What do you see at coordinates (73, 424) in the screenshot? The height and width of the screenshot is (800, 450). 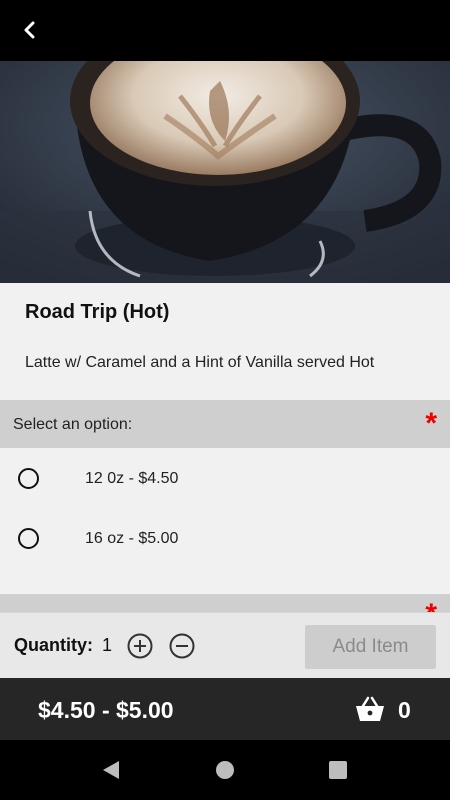 I see `option-section-title: Select an option:` at bounding box center [73, 424].